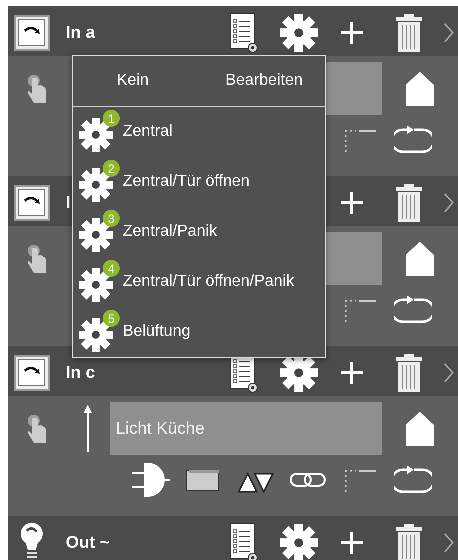 The width and height of the screenshot is (458, 560). What do you see at coordinates (111, 268) in the screenshot?
I see `number-badge: 4` at bounding box center [111, 268].